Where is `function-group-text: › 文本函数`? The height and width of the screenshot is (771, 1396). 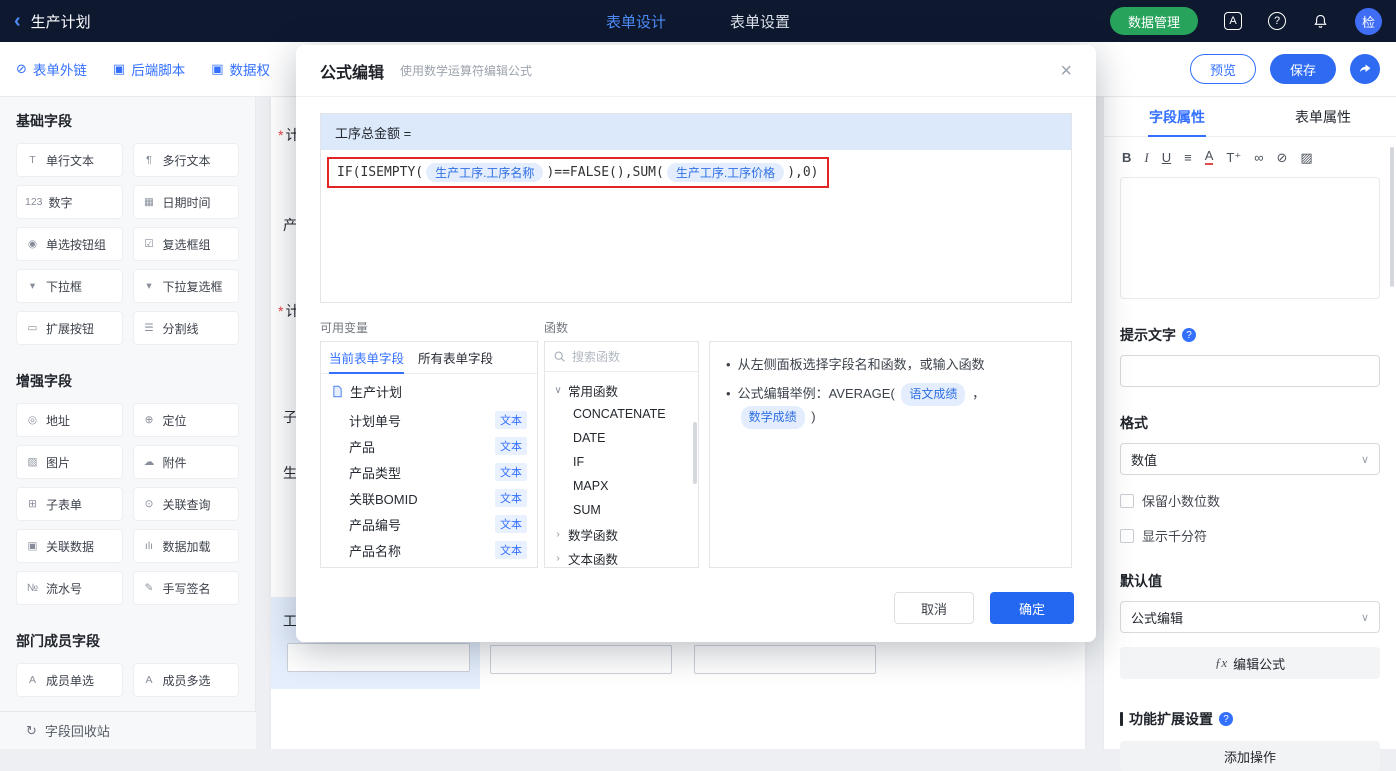 function-group-text: › 文本函数 is located at coordinates (621, 556).